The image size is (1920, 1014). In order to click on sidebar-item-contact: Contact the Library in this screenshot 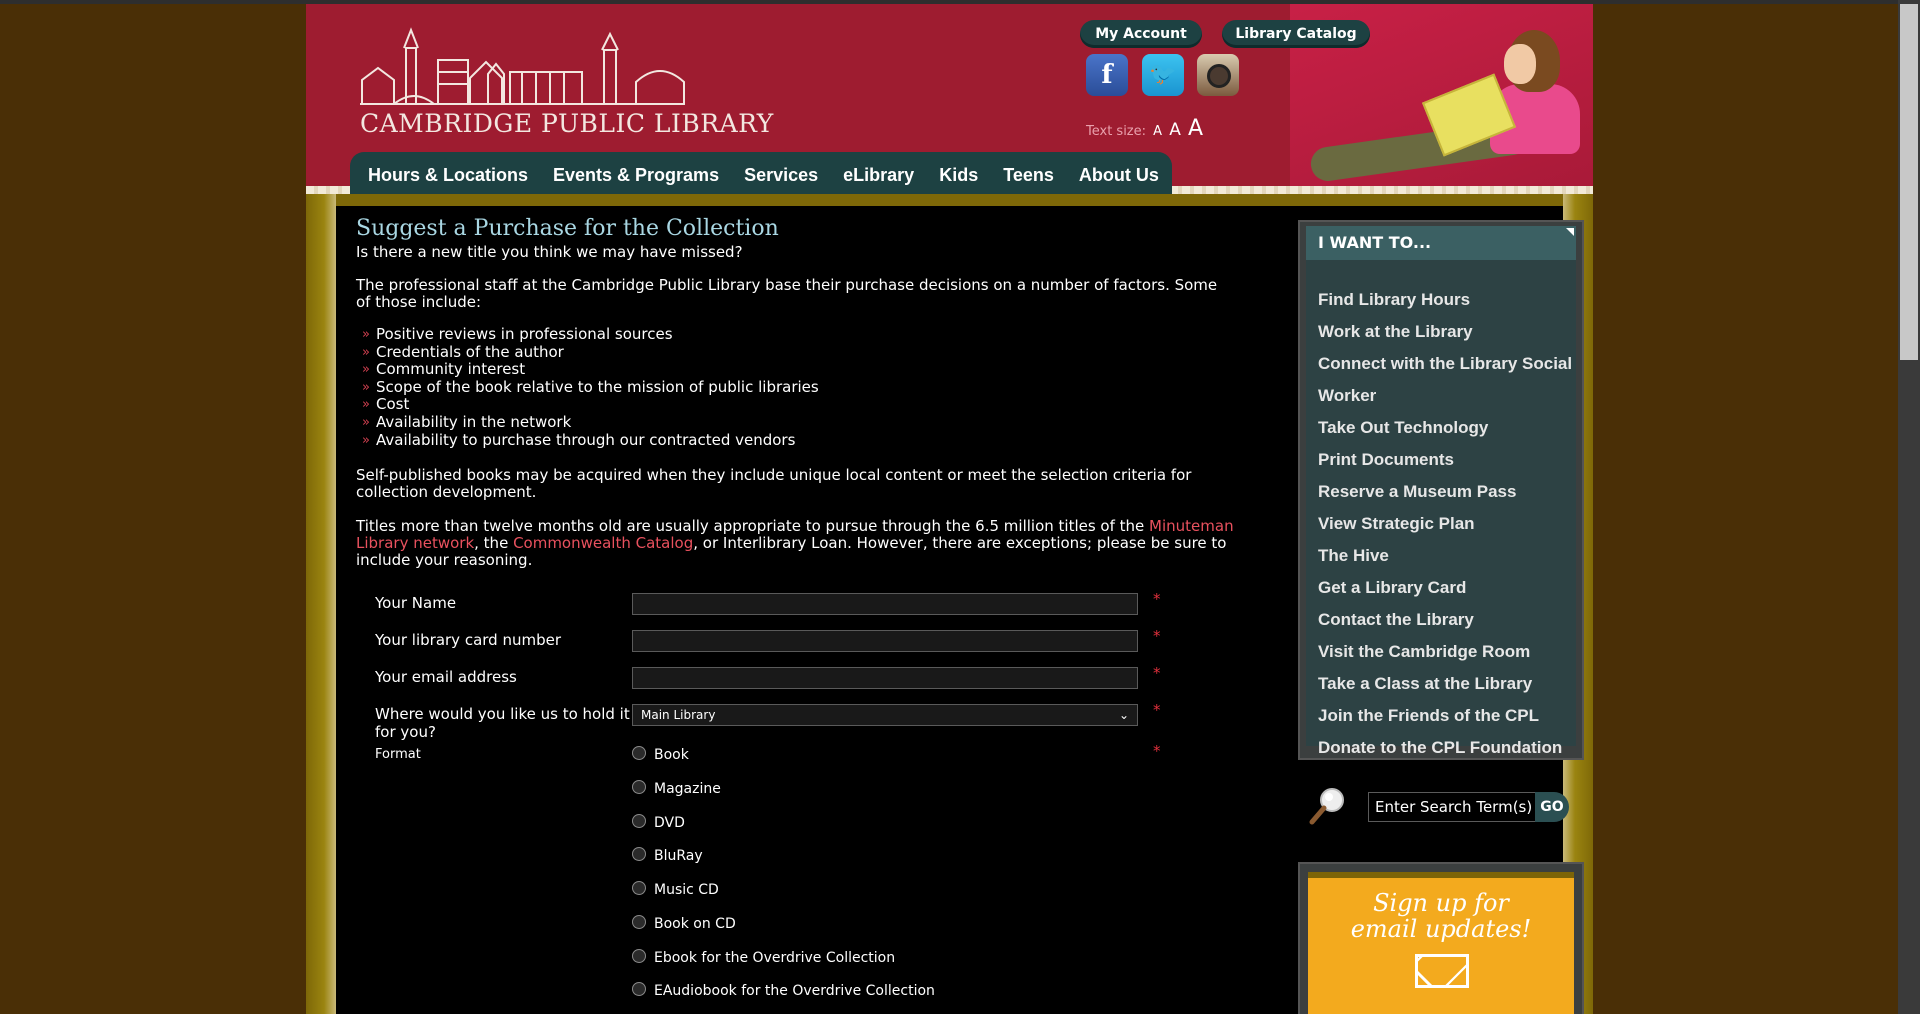, I will do `click(1447, 620)`.